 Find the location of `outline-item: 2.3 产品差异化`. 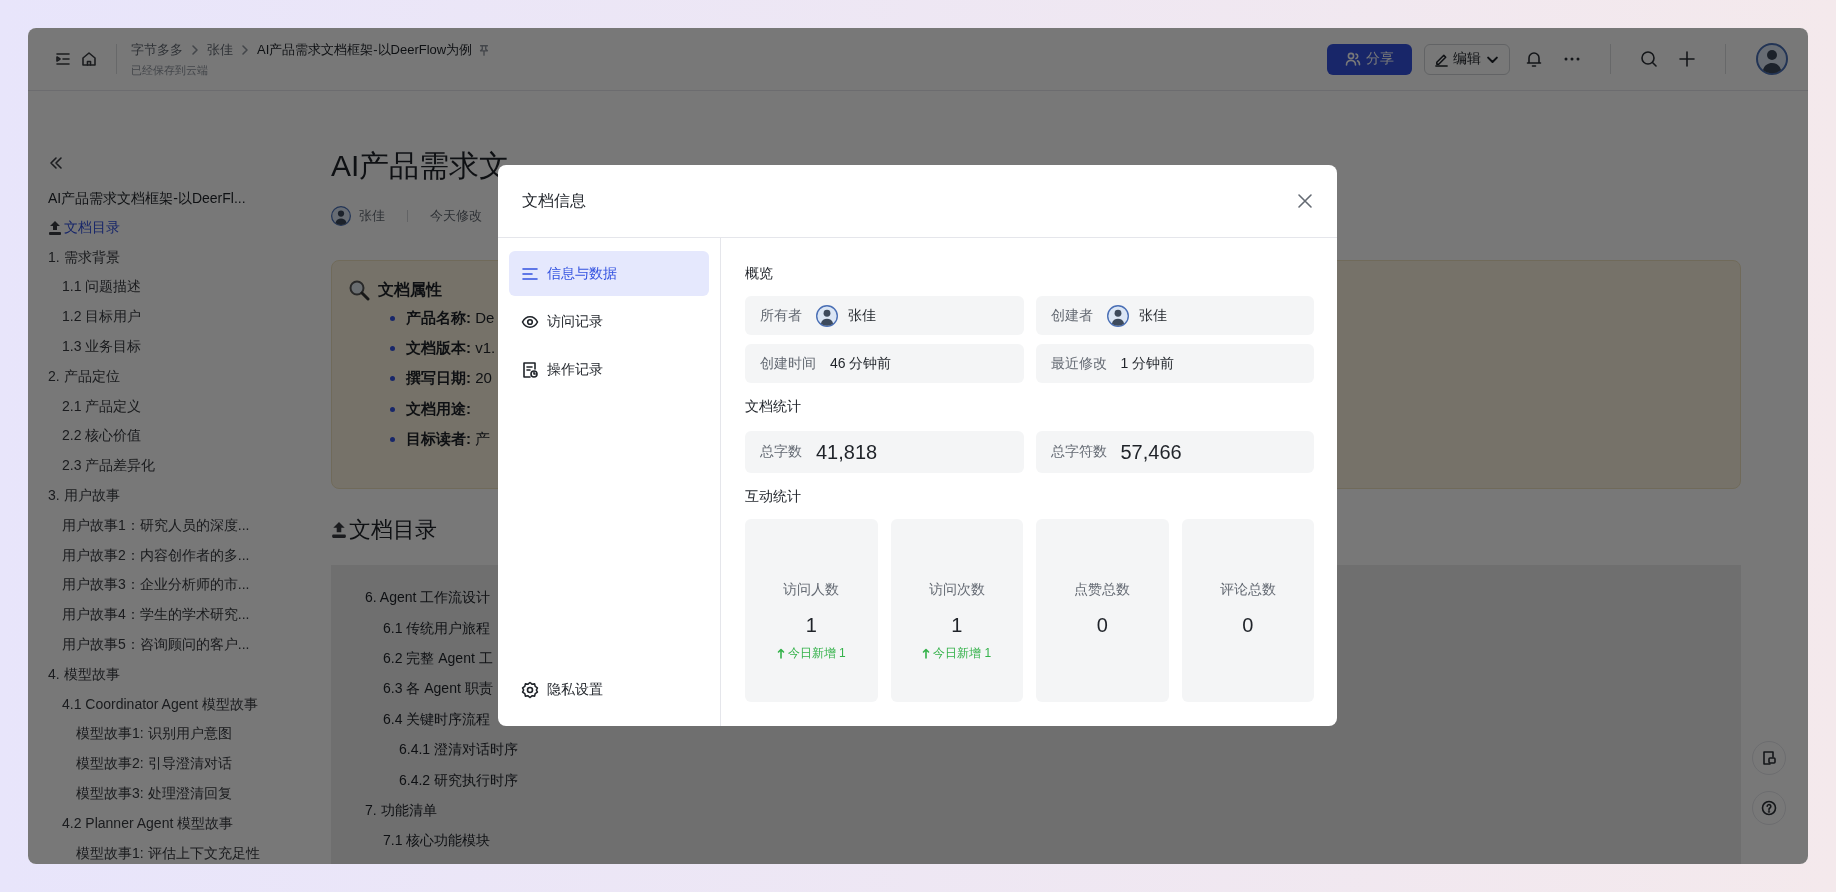

outline-item: 2.3 产品差异化 is located at coordinates (189, 466).